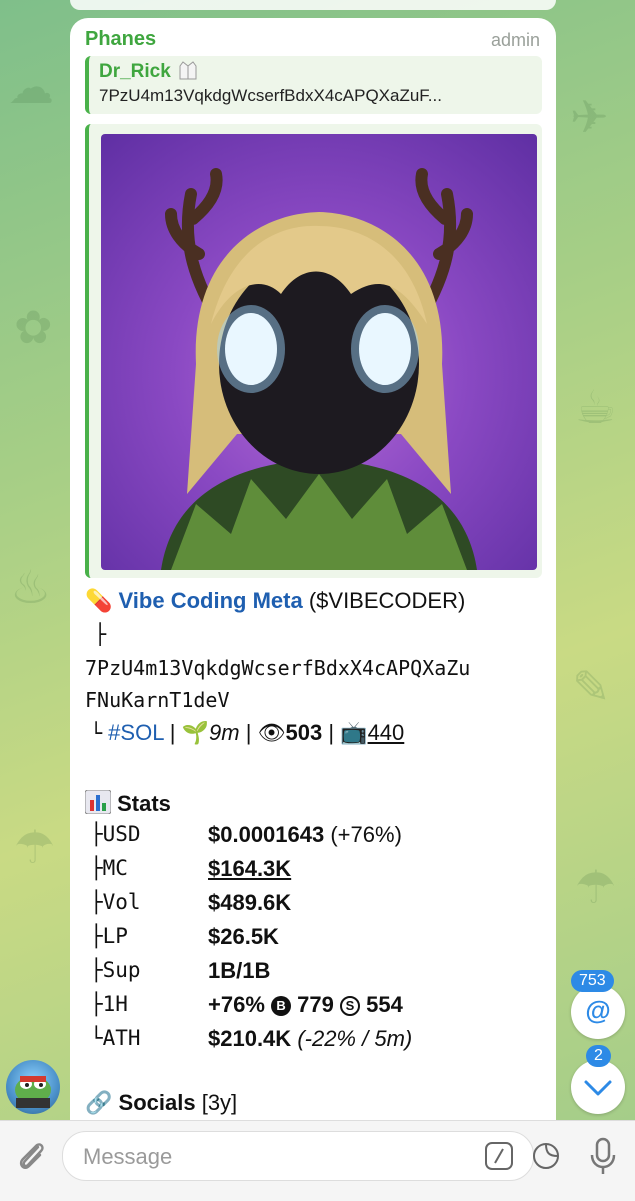 Image resolution: width=635 pixels, height=1201 pixels. Describe the element at coordinates (115, 902) in the screenshot. I see `stat-key: ├Vol` at that location.